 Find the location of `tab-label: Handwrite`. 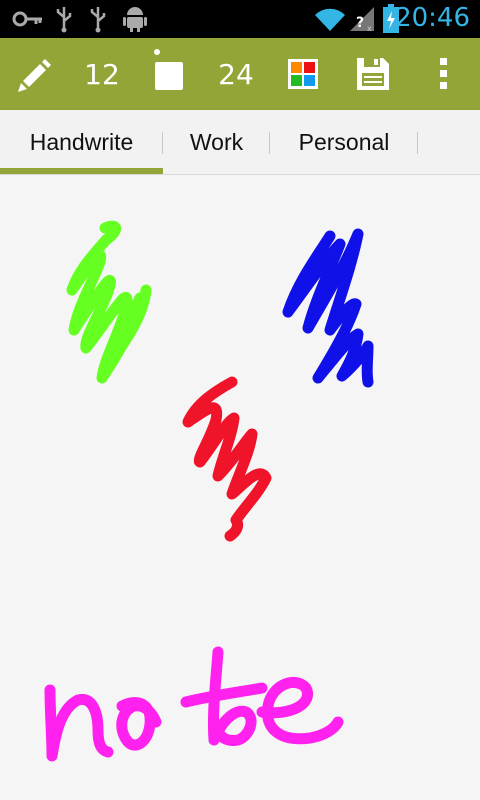

tab-label: Handwrite is located at coordinates (81, 141).